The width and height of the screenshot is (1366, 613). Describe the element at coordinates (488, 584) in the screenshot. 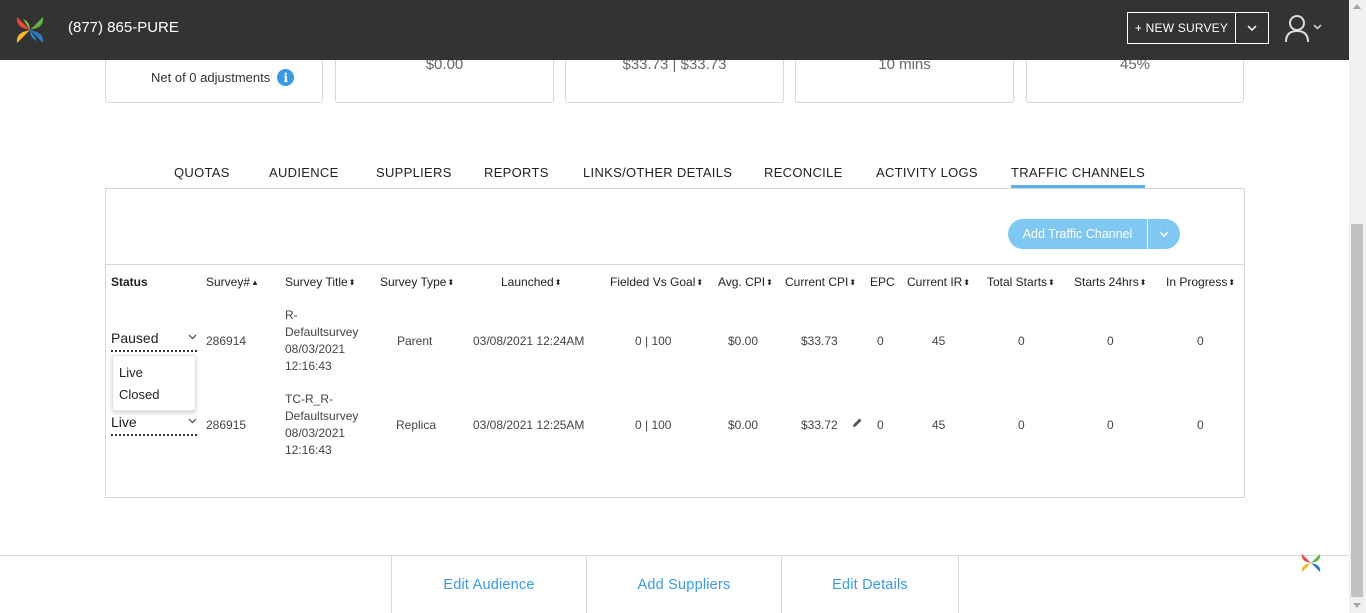

I see `edit-audience-button: Edit Audience` at that location.